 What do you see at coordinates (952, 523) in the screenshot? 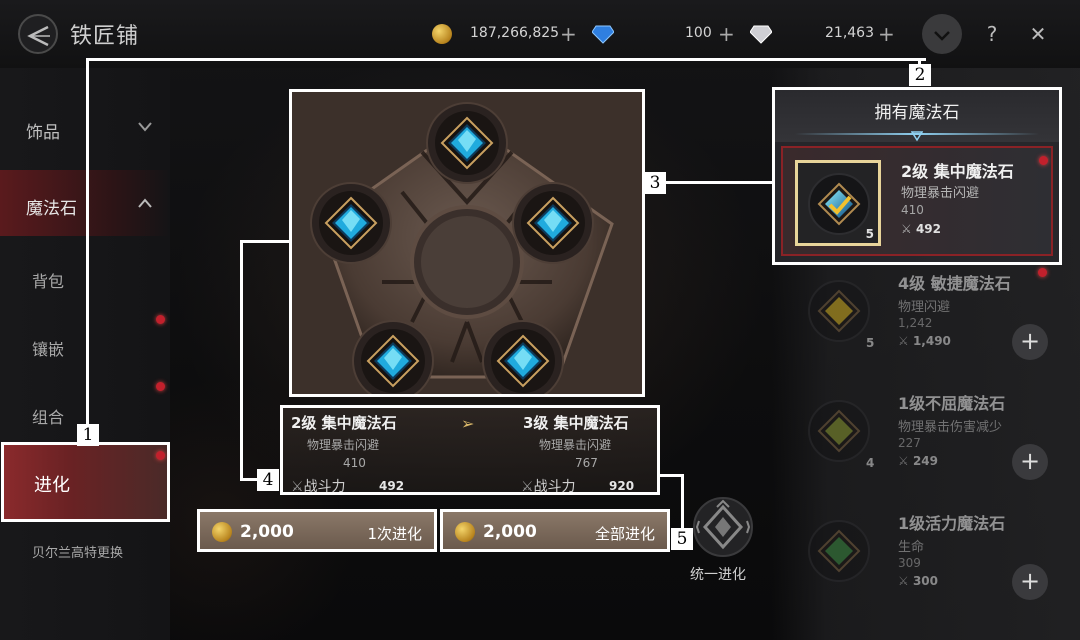
I see `stone-name: 1级活力魔法石` at bounding box center [952, 523].